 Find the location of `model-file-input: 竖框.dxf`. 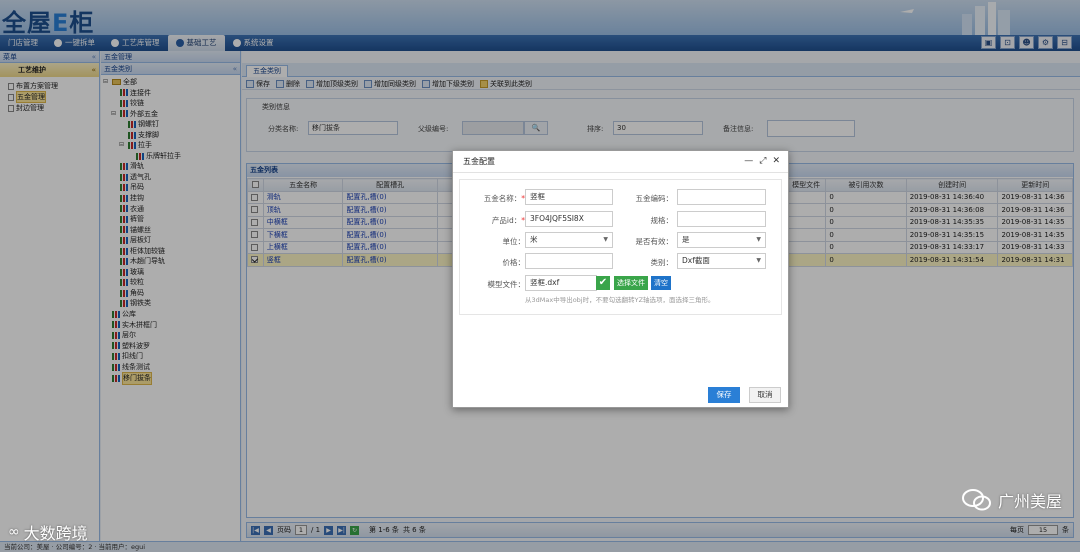

model-file-input: 竖框.dxf is located at coordinates (561, 283).